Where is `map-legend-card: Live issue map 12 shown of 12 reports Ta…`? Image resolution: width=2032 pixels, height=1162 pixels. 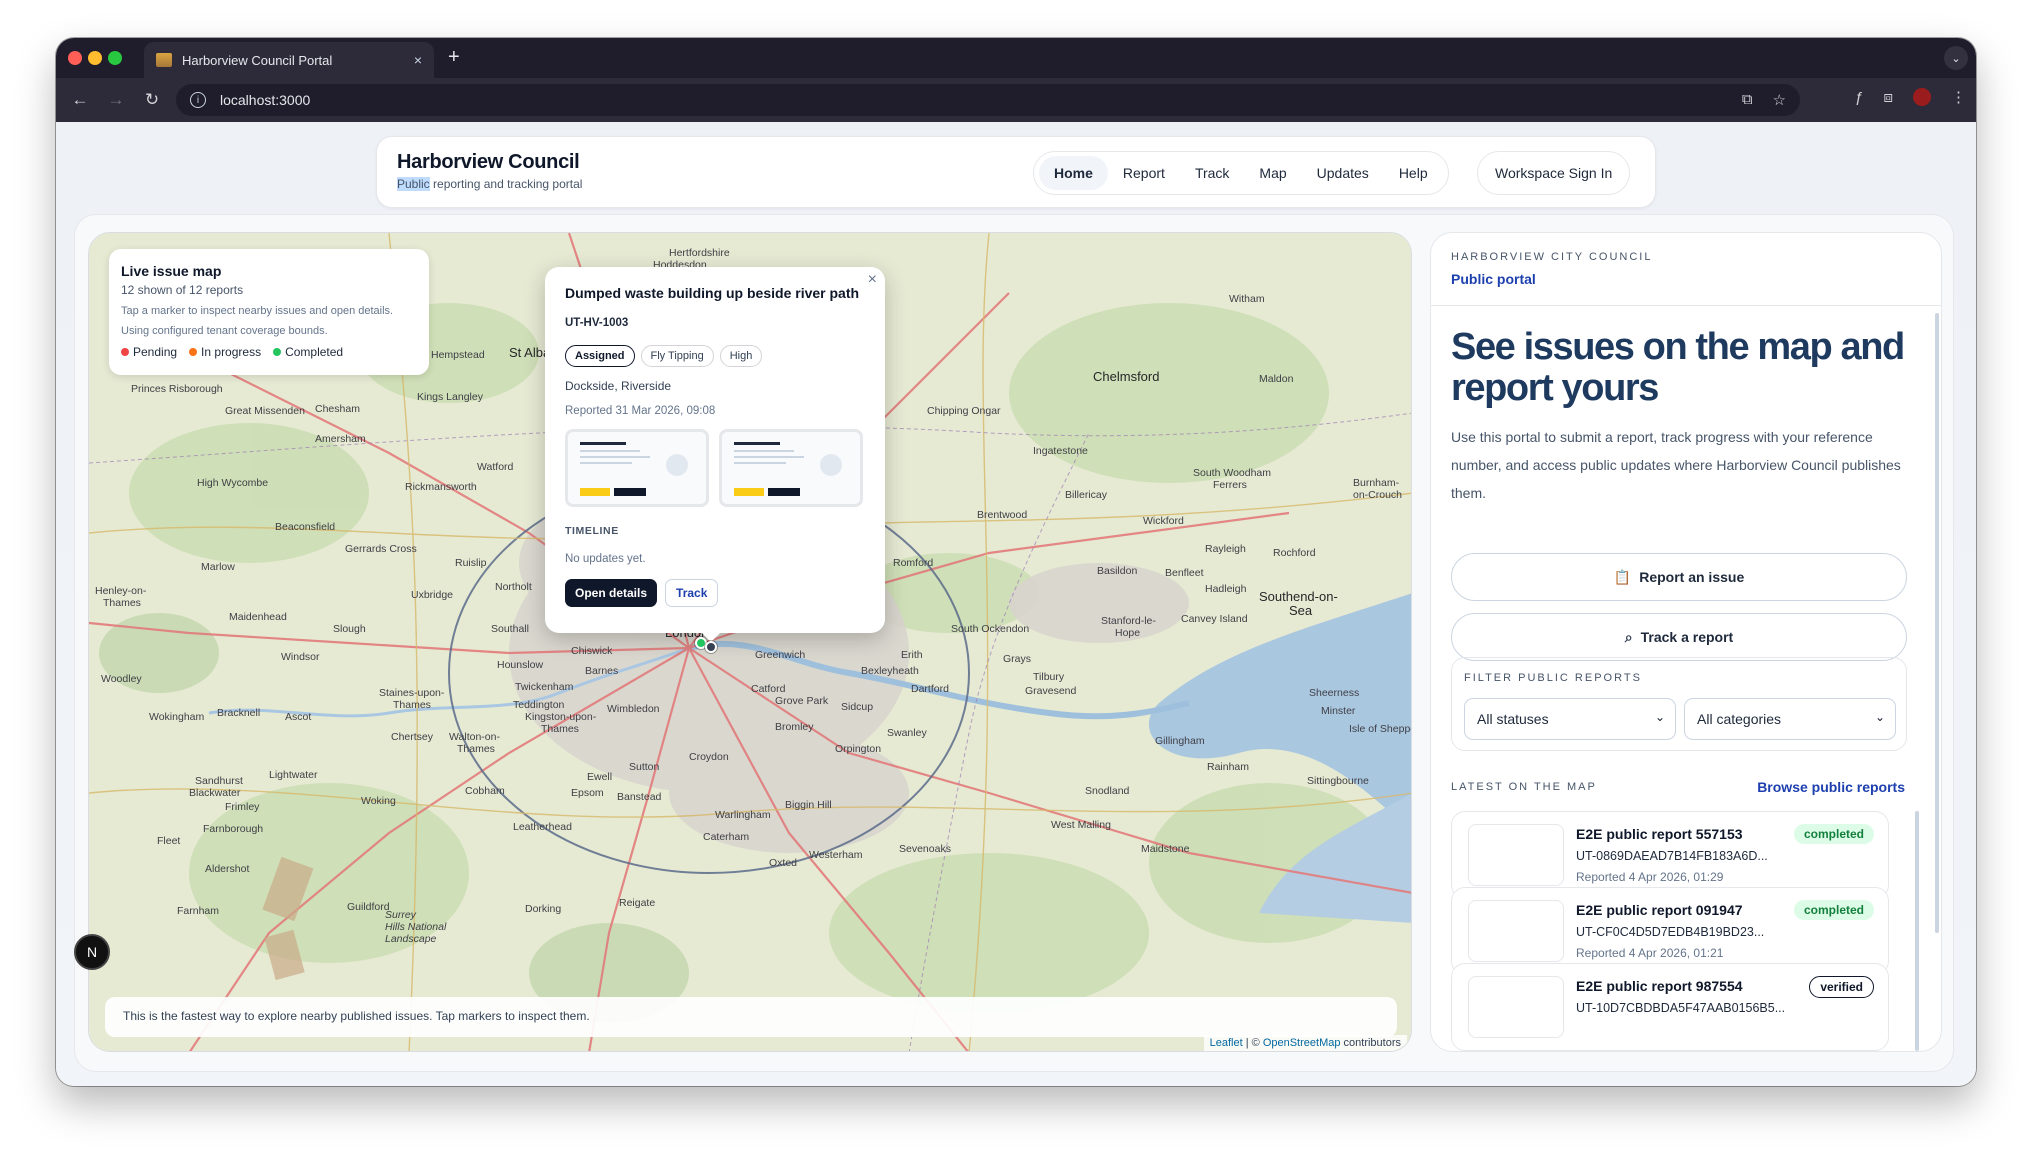 map-legend-card: Live issue map 12 shown of 12 reports Ta… is located at coordinates (269, 312).